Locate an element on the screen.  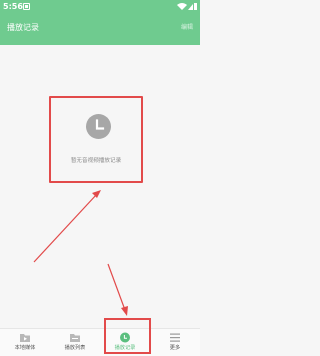
signal-icon is located at coordinates (190, 7).